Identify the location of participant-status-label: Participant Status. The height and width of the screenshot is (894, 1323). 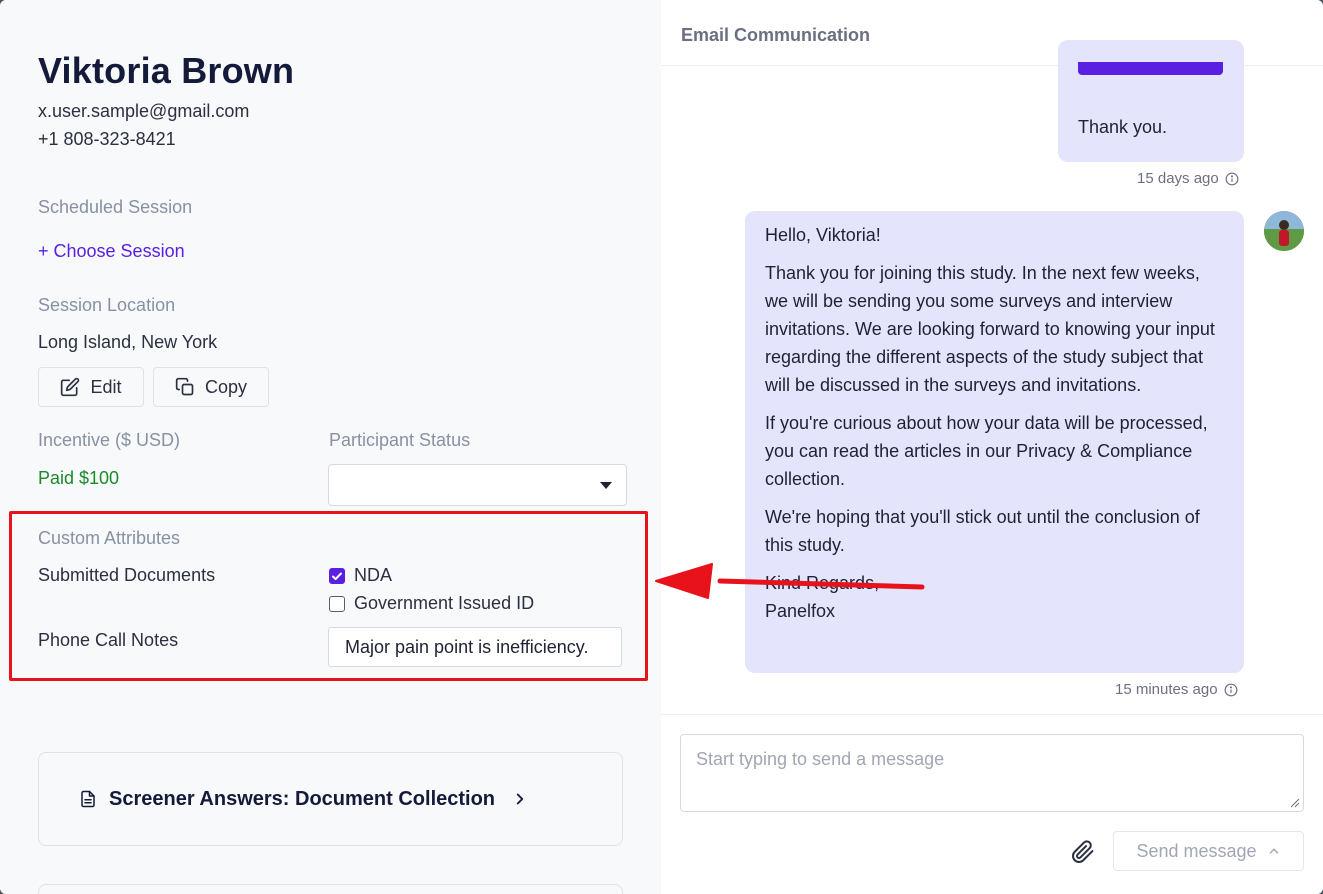
(400, 440).